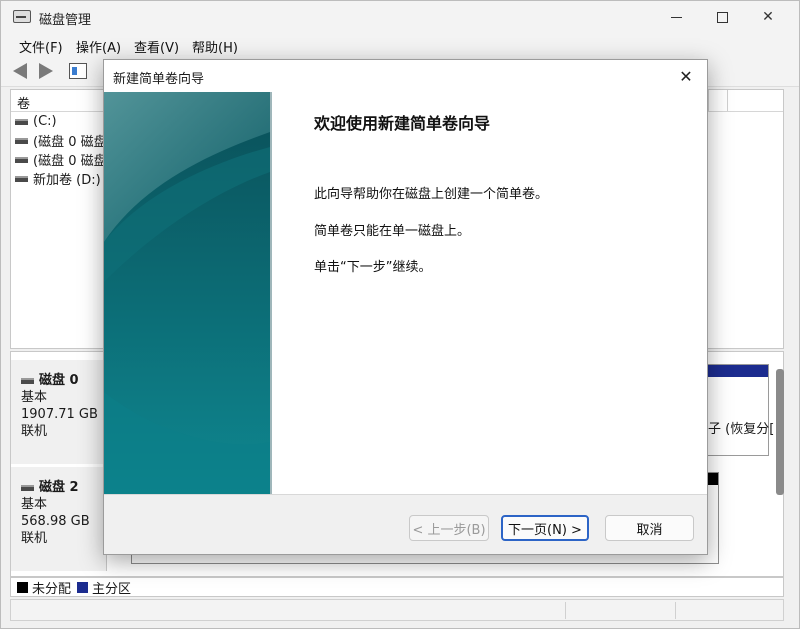 This screenshot has width=800, height=629. I want to click on back-arrow-icon, so click(23, 72).